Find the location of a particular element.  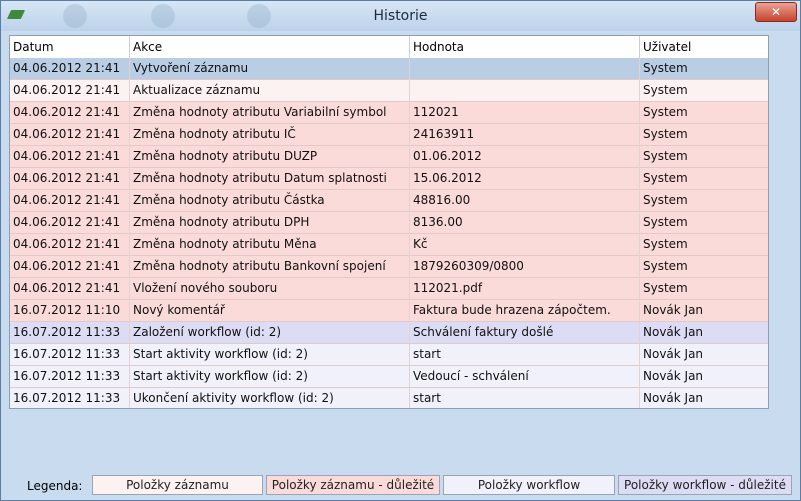

column-header-hodnota: Hodnota is located at coordinates (525, 47).